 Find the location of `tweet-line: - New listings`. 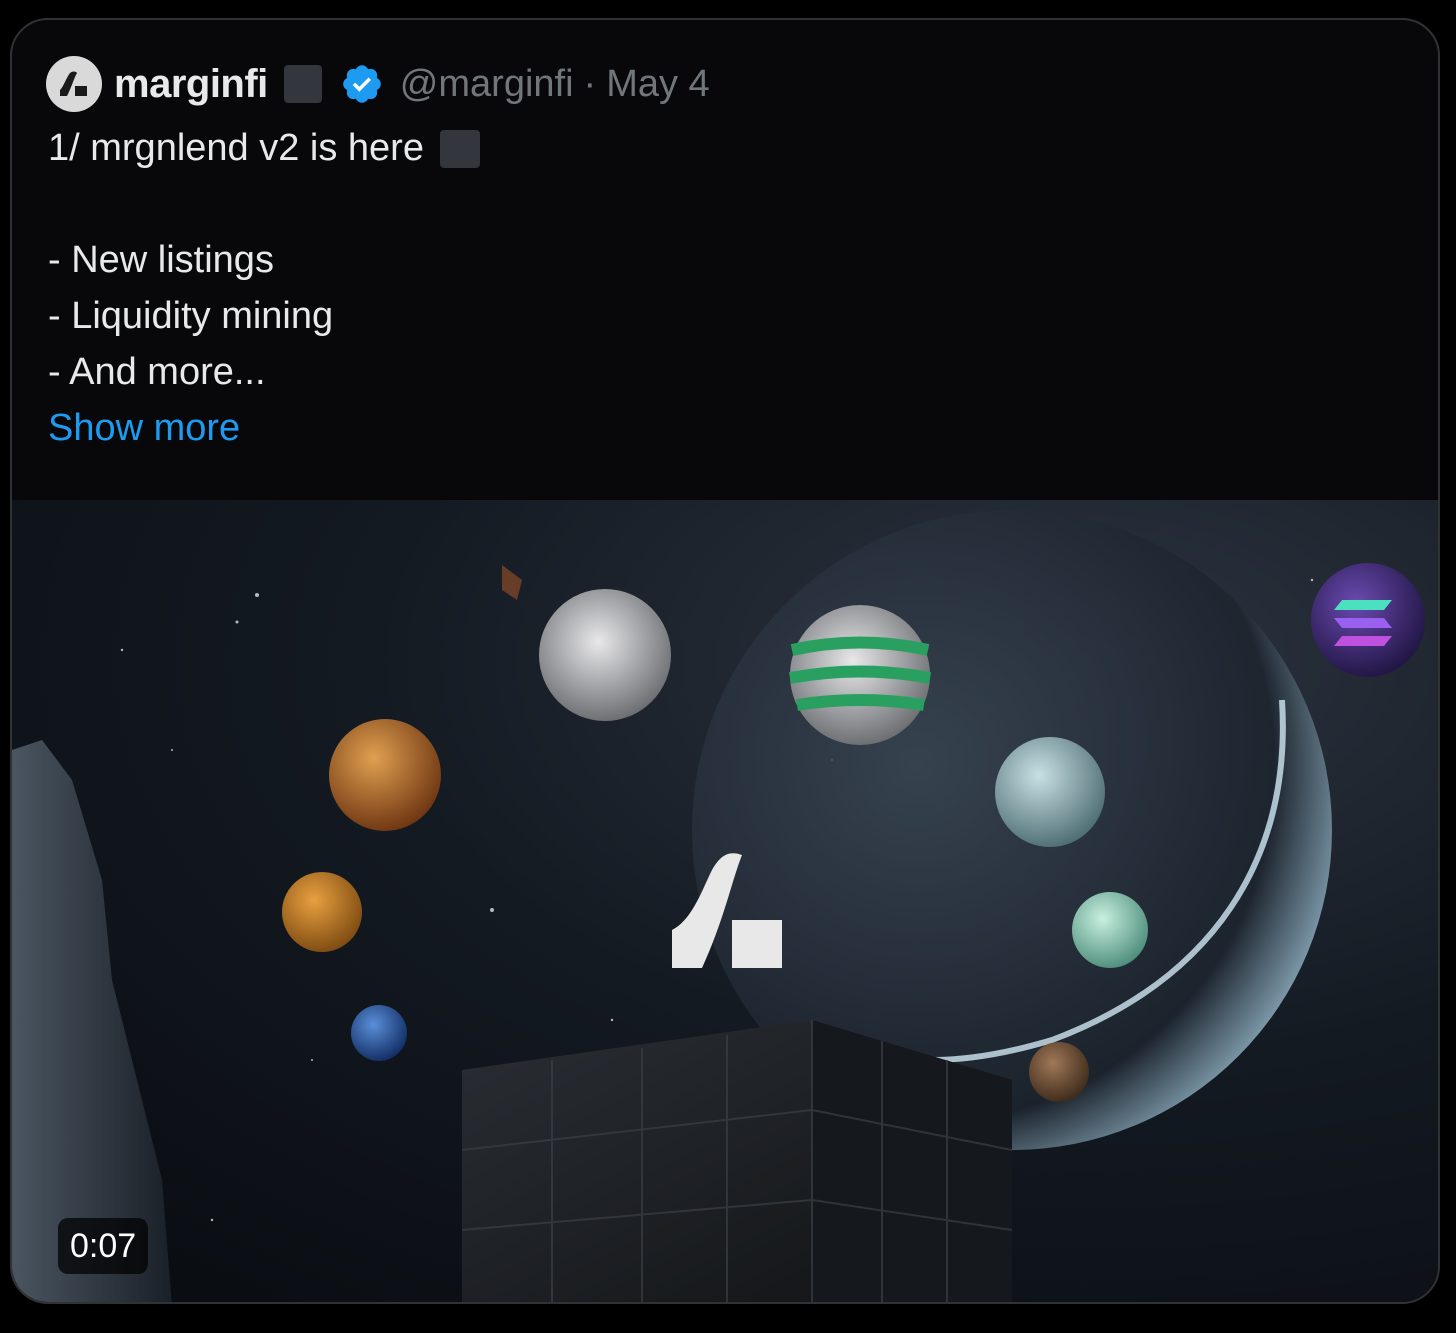

tweet-line: - New listings is located at coordinates (161, 260).